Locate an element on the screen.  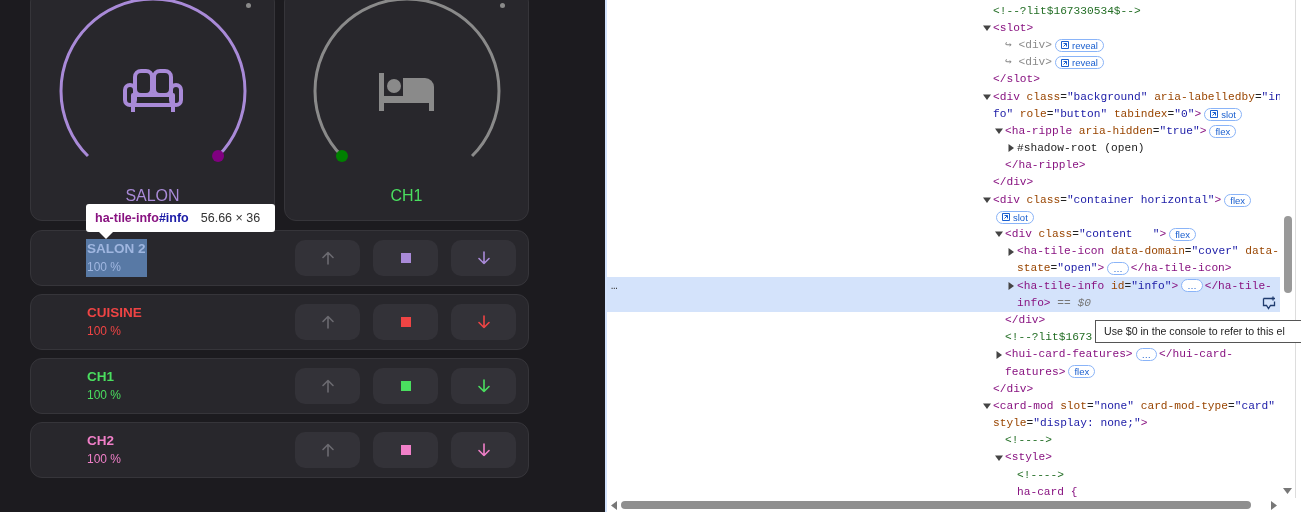
code-text: info> == $0 is located at coordinates (1054, 303).